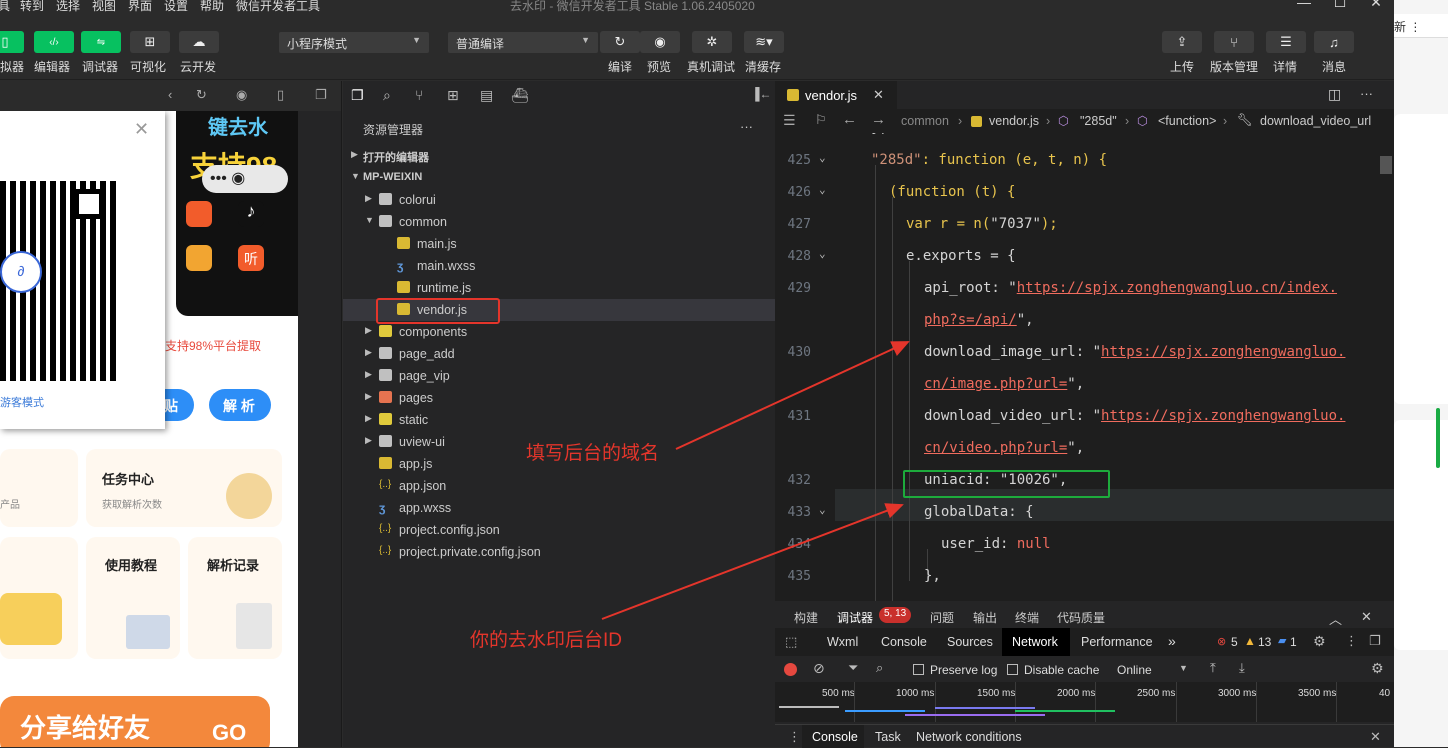  I want to click on card-tutorial: 使用教程, so click(133, 598).